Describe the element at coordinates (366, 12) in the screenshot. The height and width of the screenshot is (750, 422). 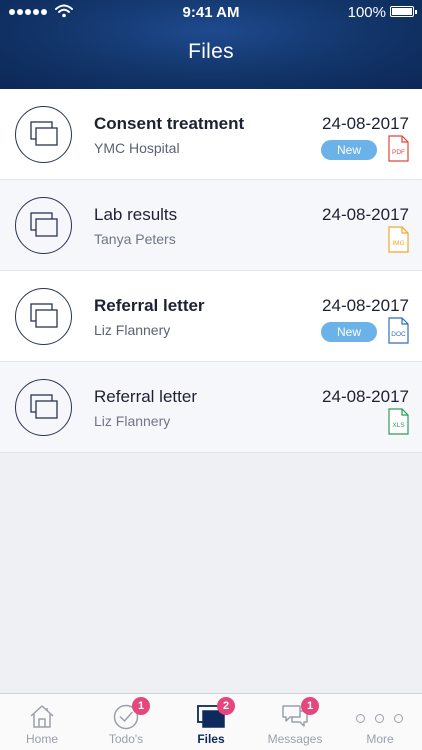
I see `battery-percentage: 100%` at that location.